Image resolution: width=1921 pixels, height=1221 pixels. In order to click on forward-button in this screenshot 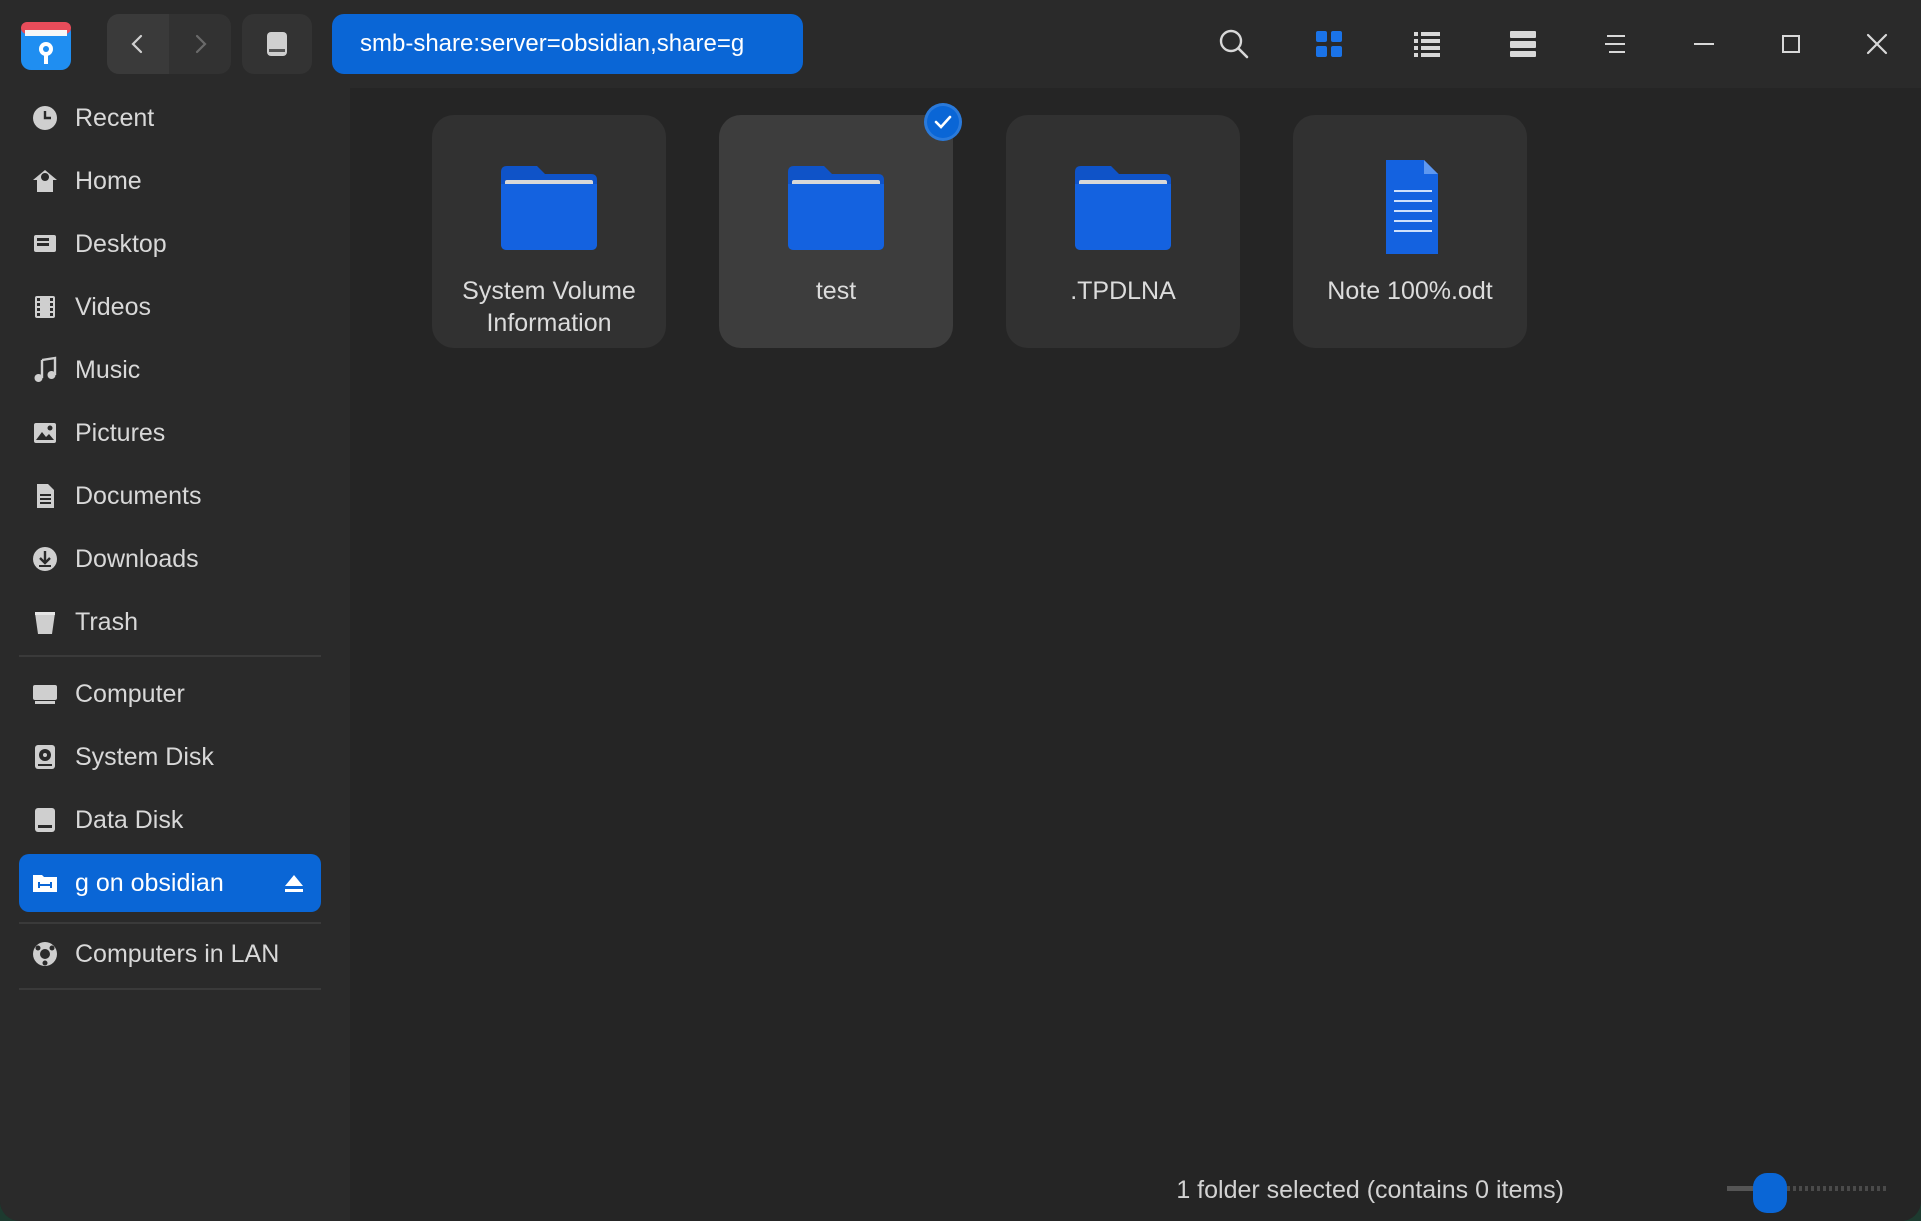, I will do `click(200, 44)`.